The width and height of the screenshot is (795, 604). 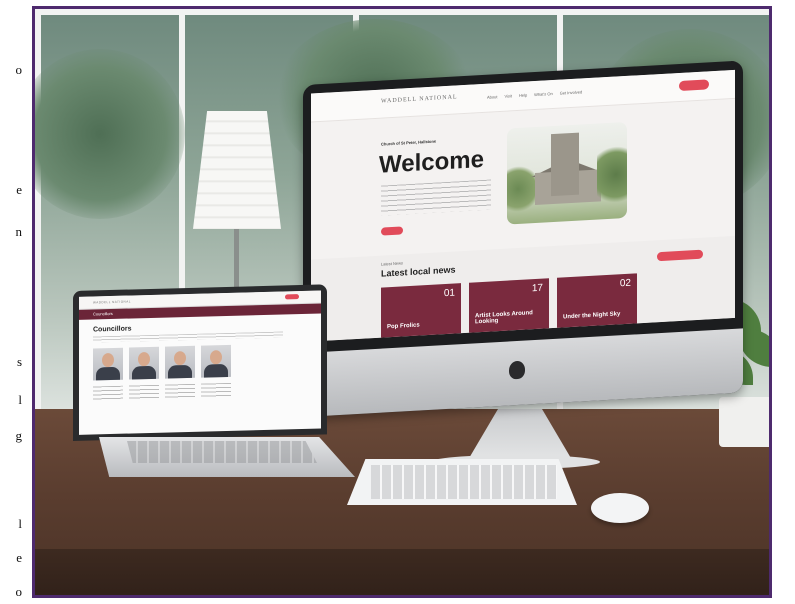 I want to click on site-nav-links: About Visit Help What's On Get Involved, so click(x=534, y=94).